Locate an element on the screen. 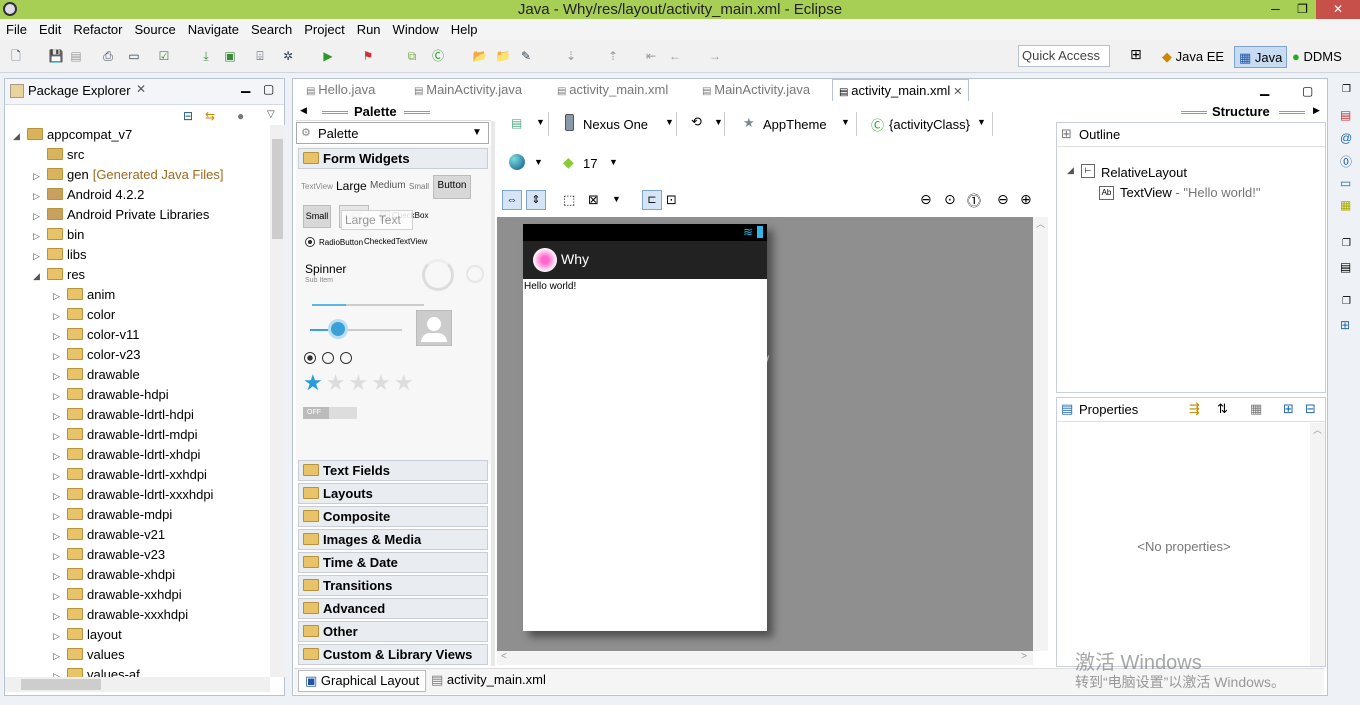 The height and width of the screenshot is (705, 1360). android-sdk-icon: ▣ is located at coordinates (230, 56).